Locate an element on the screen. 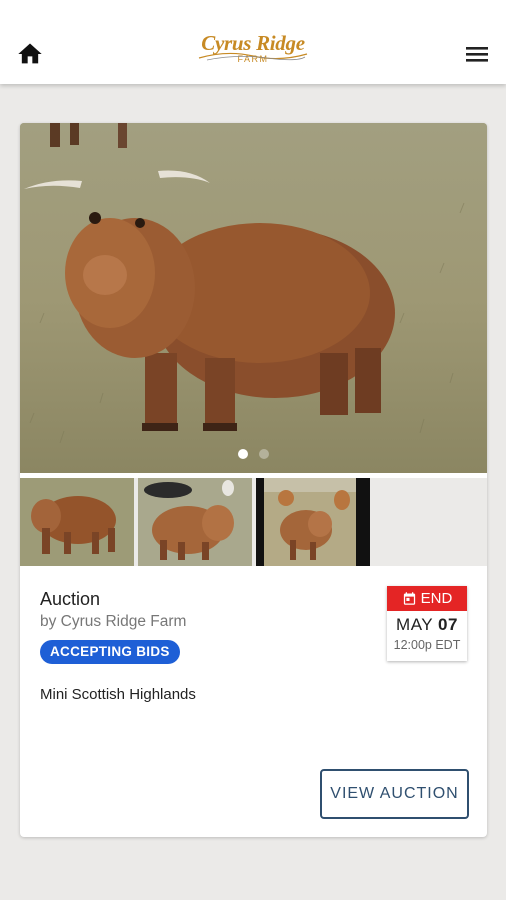 Image resolution: width=506 pixels, height=900 pixels. top-app-bar: Cyrus Ridge FARM is located at coordinates (253, 42).